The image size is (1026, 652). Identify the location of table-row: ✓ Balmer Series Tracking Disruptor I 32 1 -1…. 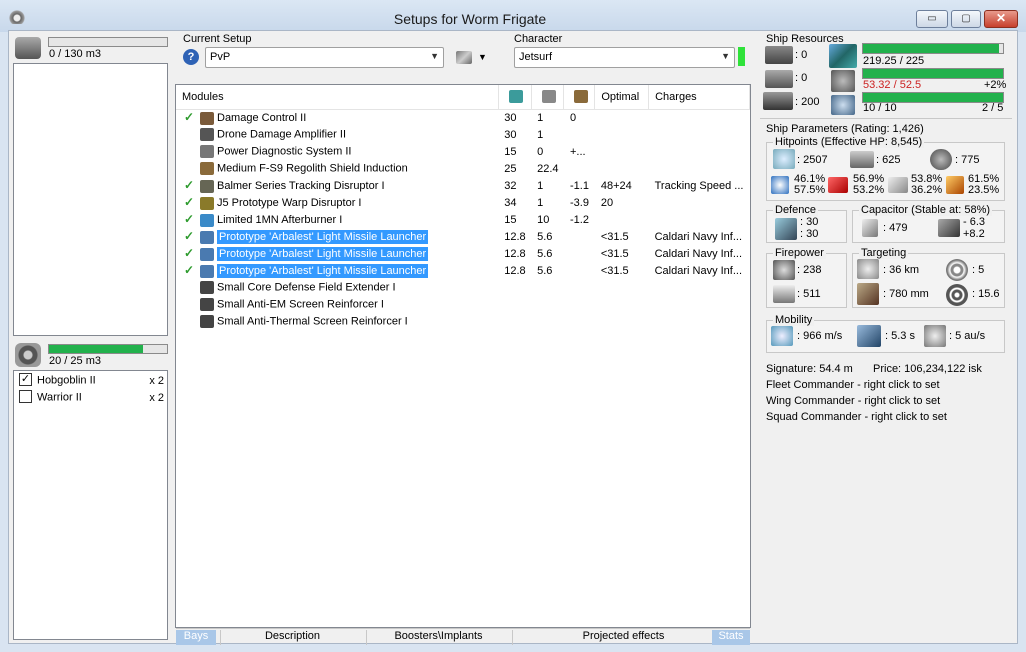
(463, 185).